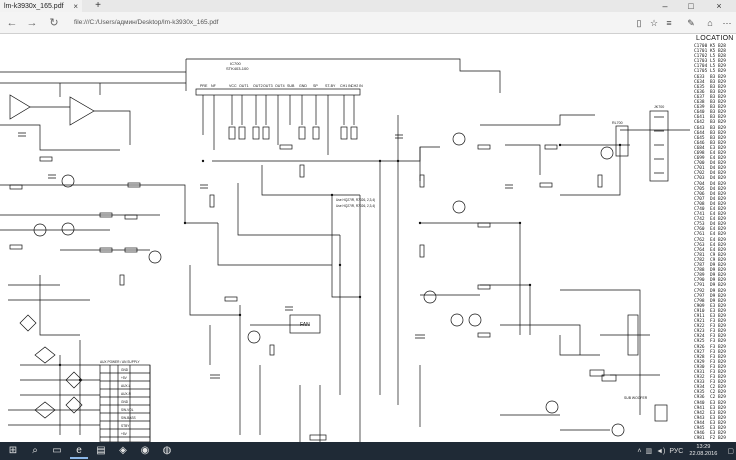  I want to click on start-windows-icon: ⊞, so click(13, 451).